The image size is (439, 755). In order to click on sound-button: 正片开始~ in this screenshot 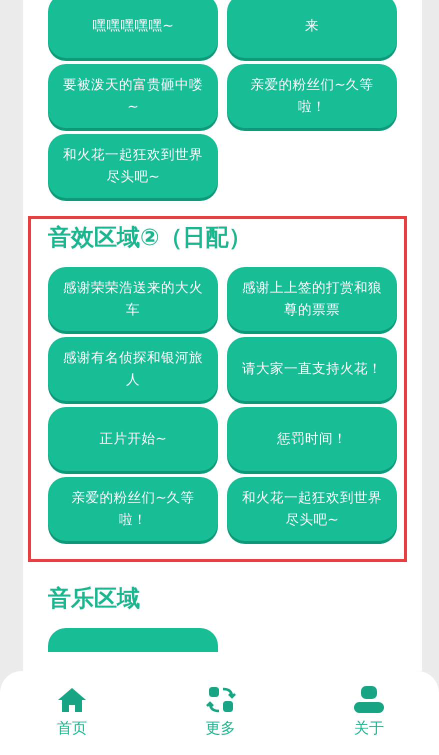, I will do `click(133, 439)`.